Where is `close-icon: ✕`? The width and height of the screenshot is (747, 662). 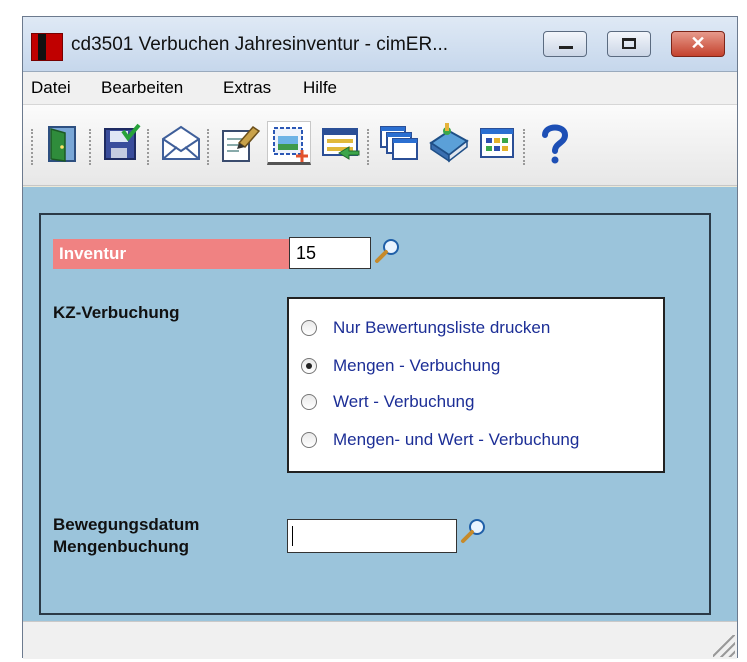 close-icon: ✕ is located at coordinates (698, 43).